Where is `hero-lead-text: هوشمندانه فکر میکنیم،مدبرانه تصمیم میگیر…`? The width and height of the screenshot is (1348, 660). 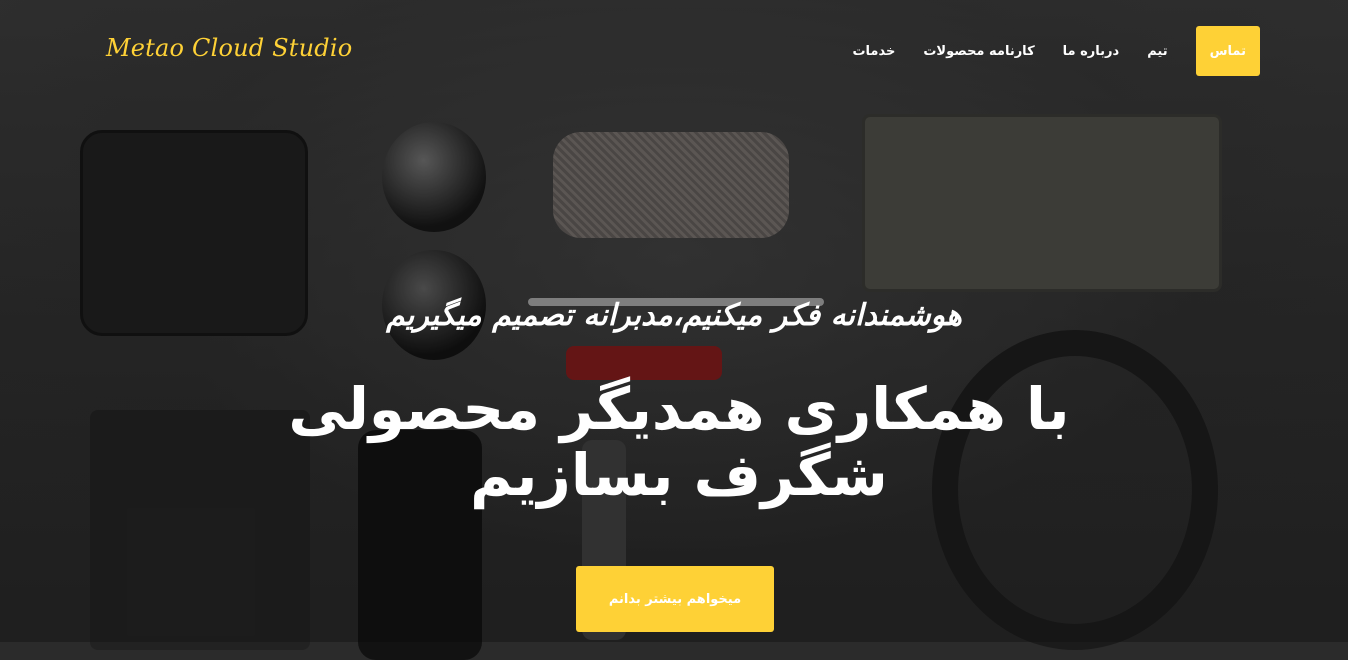
hero-lead-text: هوشمندانه فکر میکنیم،مدبرانه تصمیم میگیر… is located at coordinates (674, 315).